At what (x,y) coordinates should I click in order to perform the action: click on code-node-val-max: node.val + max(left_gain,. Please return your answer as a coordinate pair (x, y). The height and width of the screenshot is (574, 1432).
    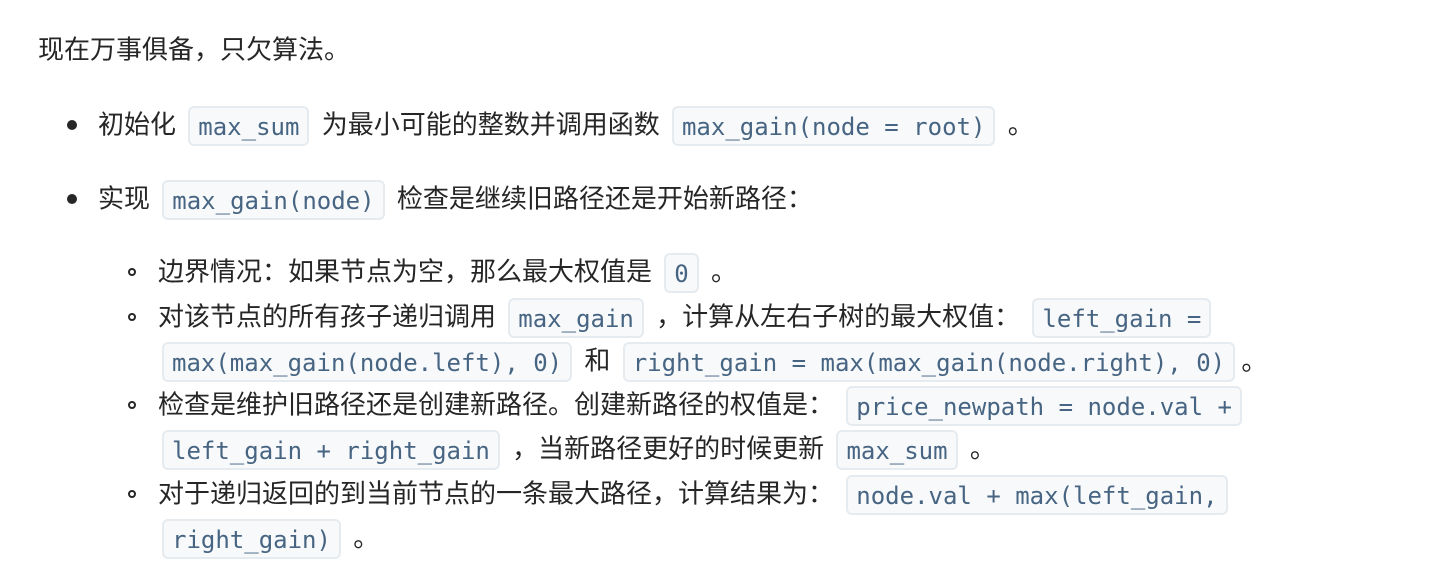
    Looking at the image, I should click on (1037, 494).